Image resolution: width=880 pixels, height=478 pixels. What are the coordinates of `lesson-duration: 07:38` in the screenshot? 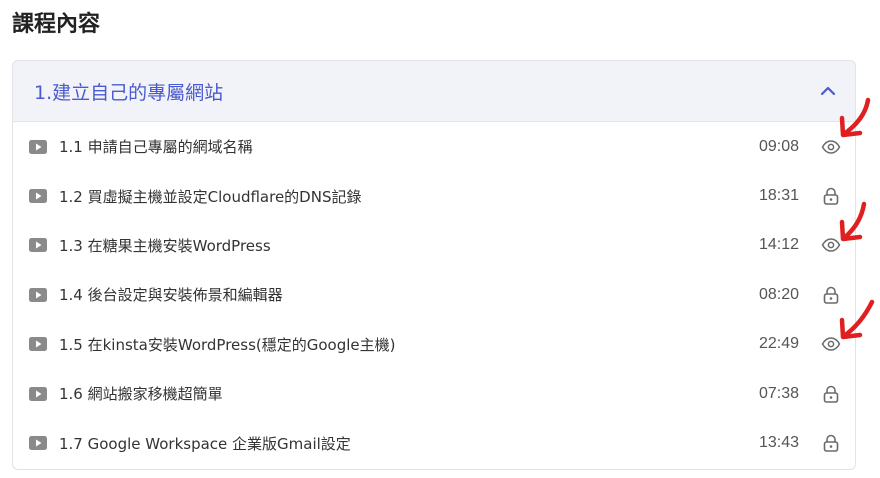 It's located at (778, 393).